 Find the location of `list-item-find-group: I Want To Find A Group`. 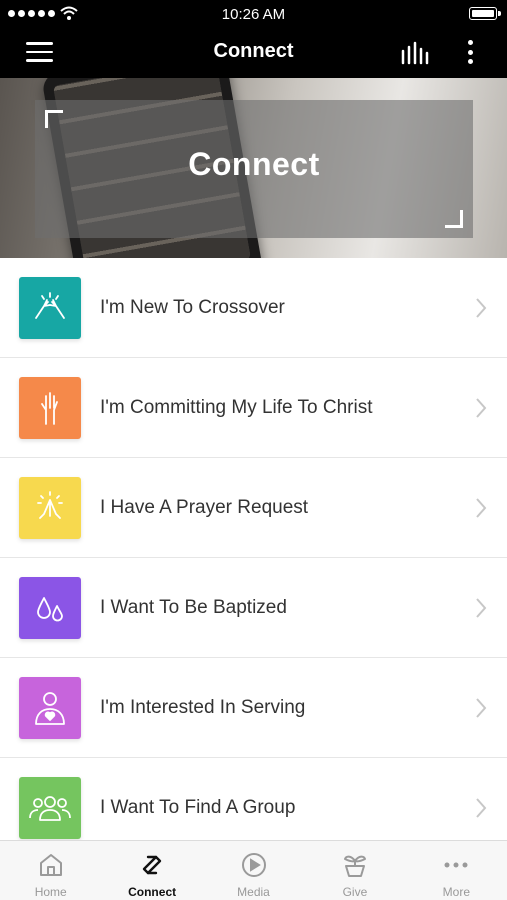

list-item-find-group: I Want To Find A Group is located at coordinates (253, 799).